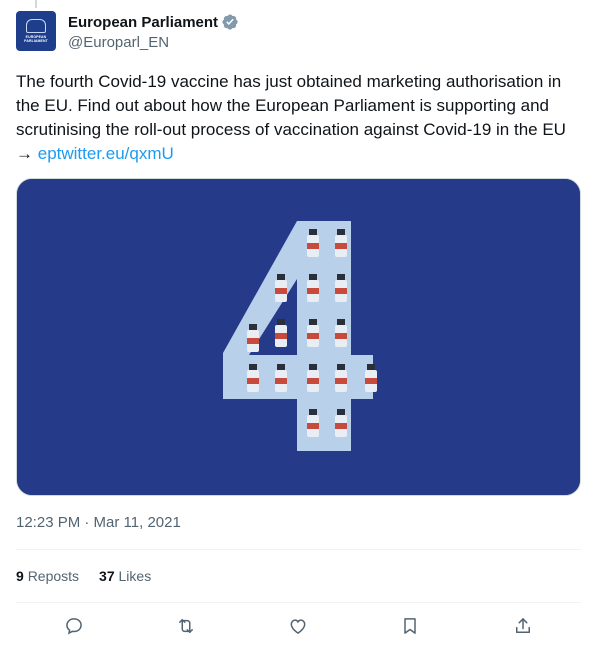 This screenshot has height=650, width=598. I want to click on tweet-timestamp: 12:23 PM · Mar 11, 2021, so click(98, 522).